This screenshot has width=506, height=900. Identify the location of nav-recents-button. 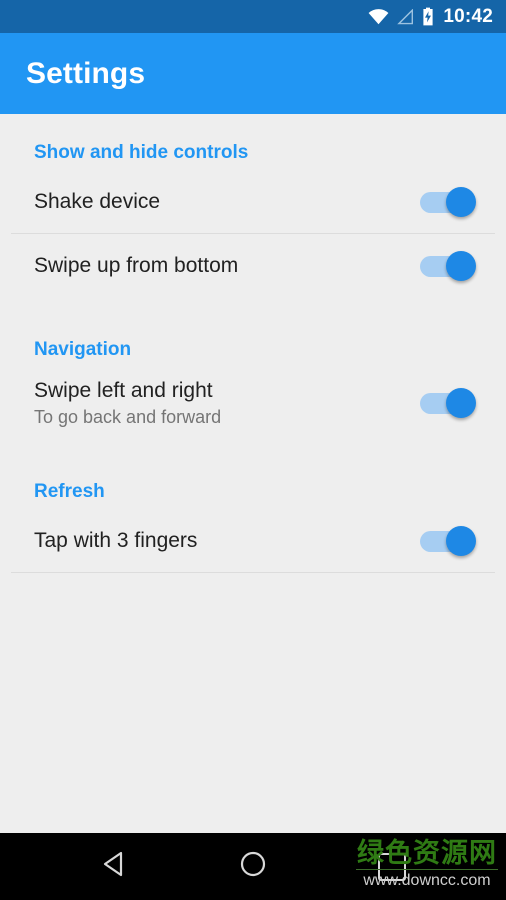
(392, 866).